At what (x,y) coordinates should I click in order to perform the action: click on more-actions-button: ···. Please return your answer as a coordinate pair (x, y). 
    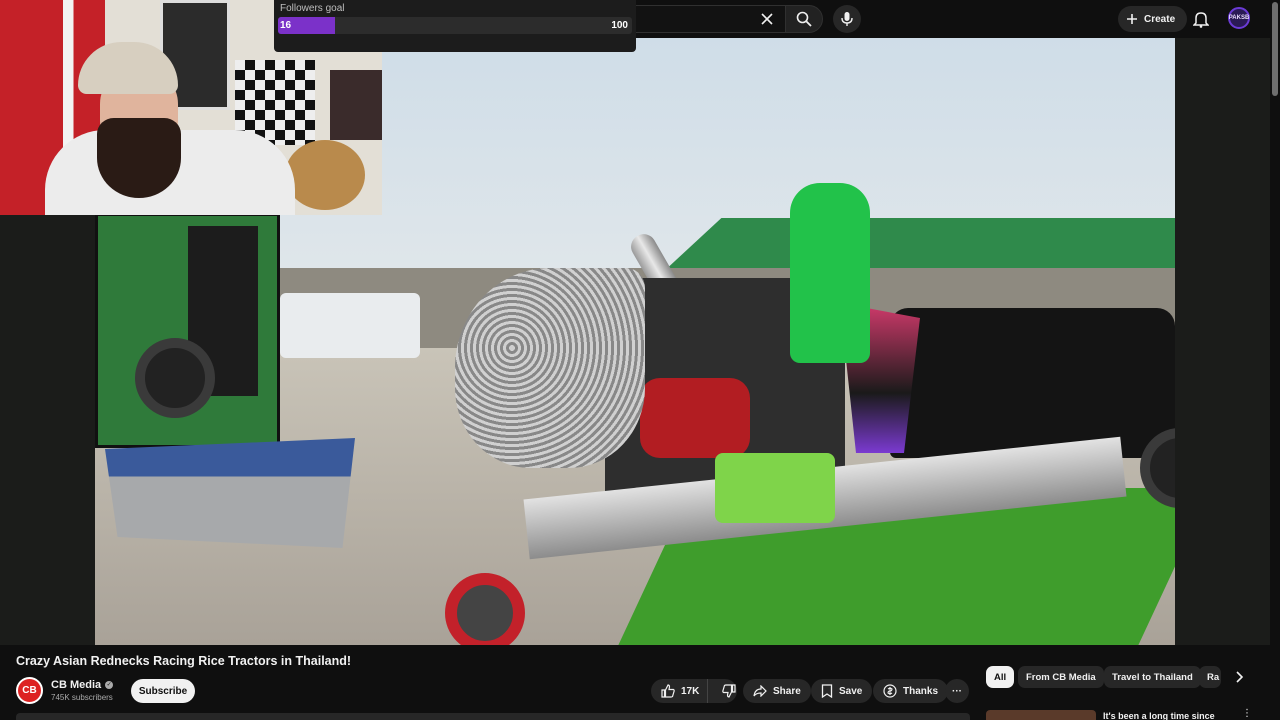
    Looking at the image, I should click on (957, 691).